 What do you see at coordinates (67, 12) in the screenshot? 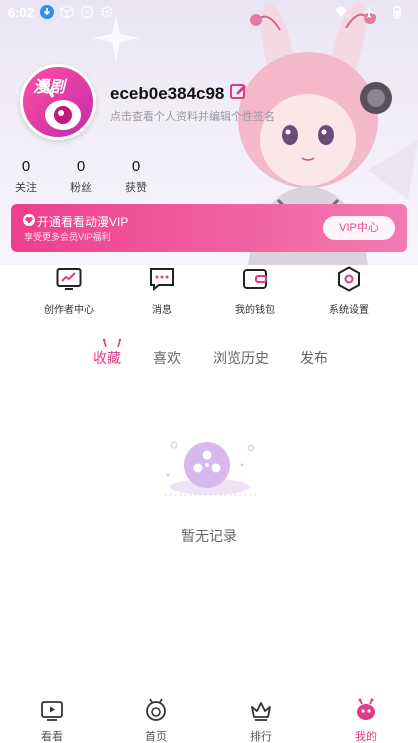
I see `cube-notification-icon` at bounding box center [67, 12].